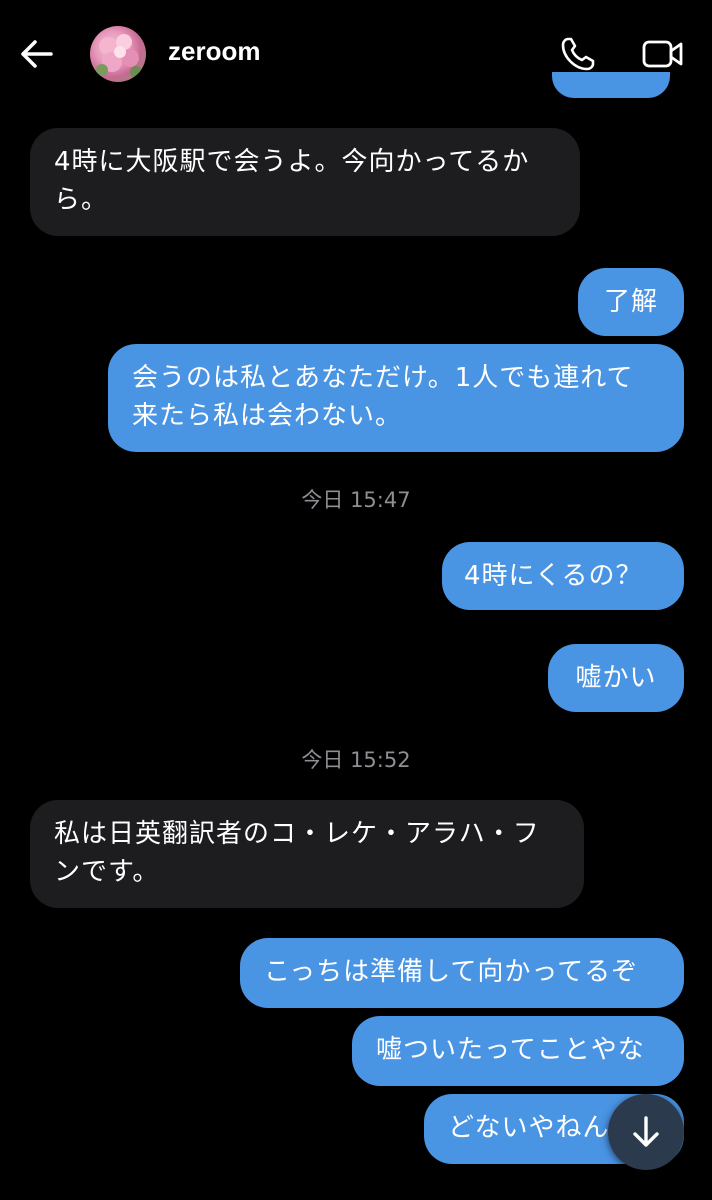 The image size is (712, 1200). I want to click on message-text: 嘘かい, so click(616, 678).